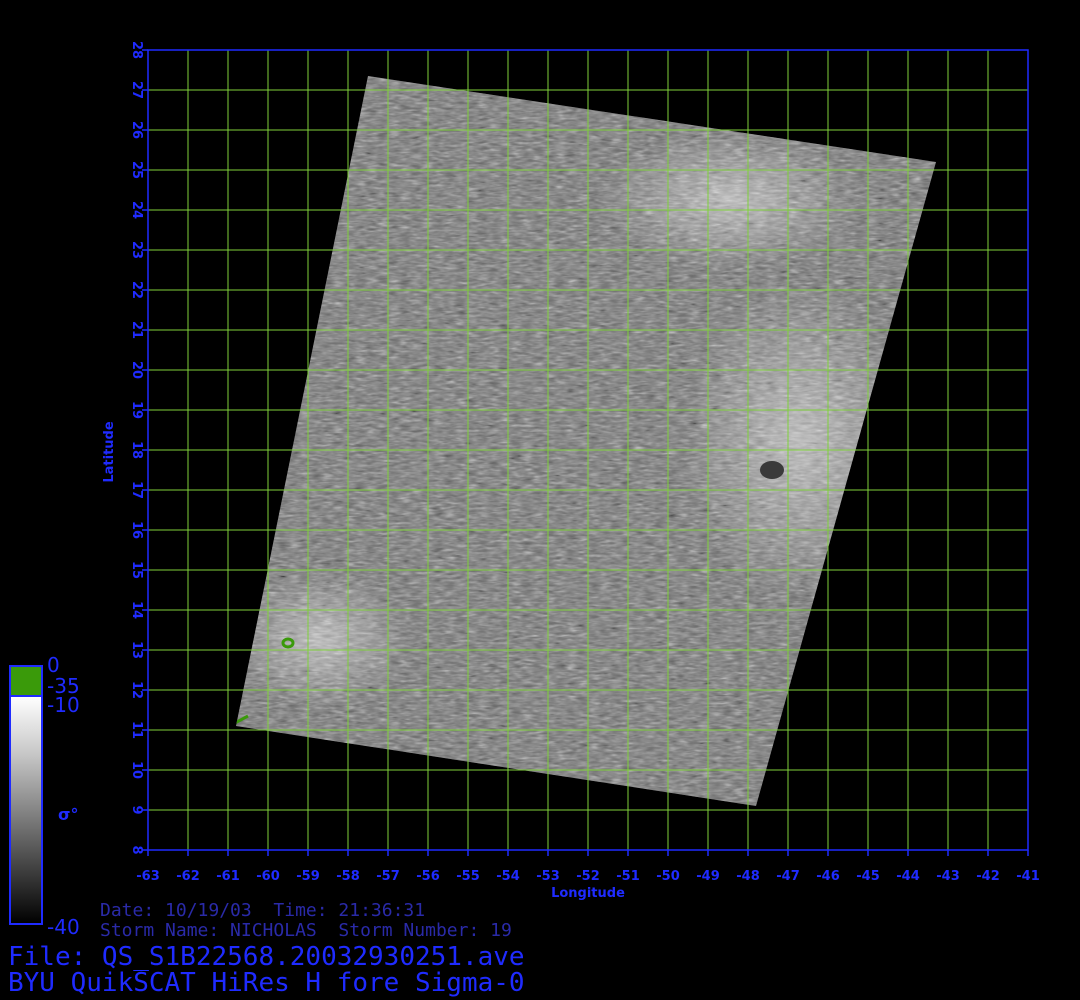  Describe the element at coordinates (788, 876) in the screenshot. I see `lon-tick-label: -47` at that location.